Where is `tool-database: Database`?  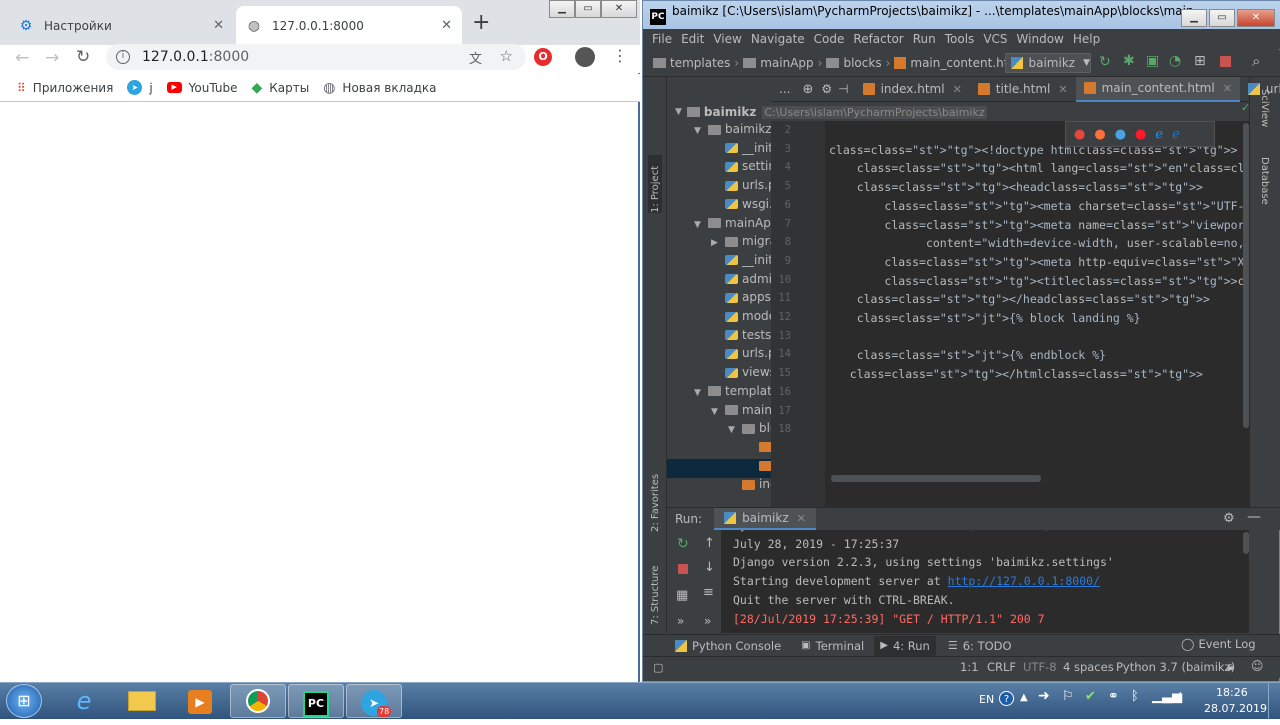 tool-database: Database is located at coordinates (1264, 192).